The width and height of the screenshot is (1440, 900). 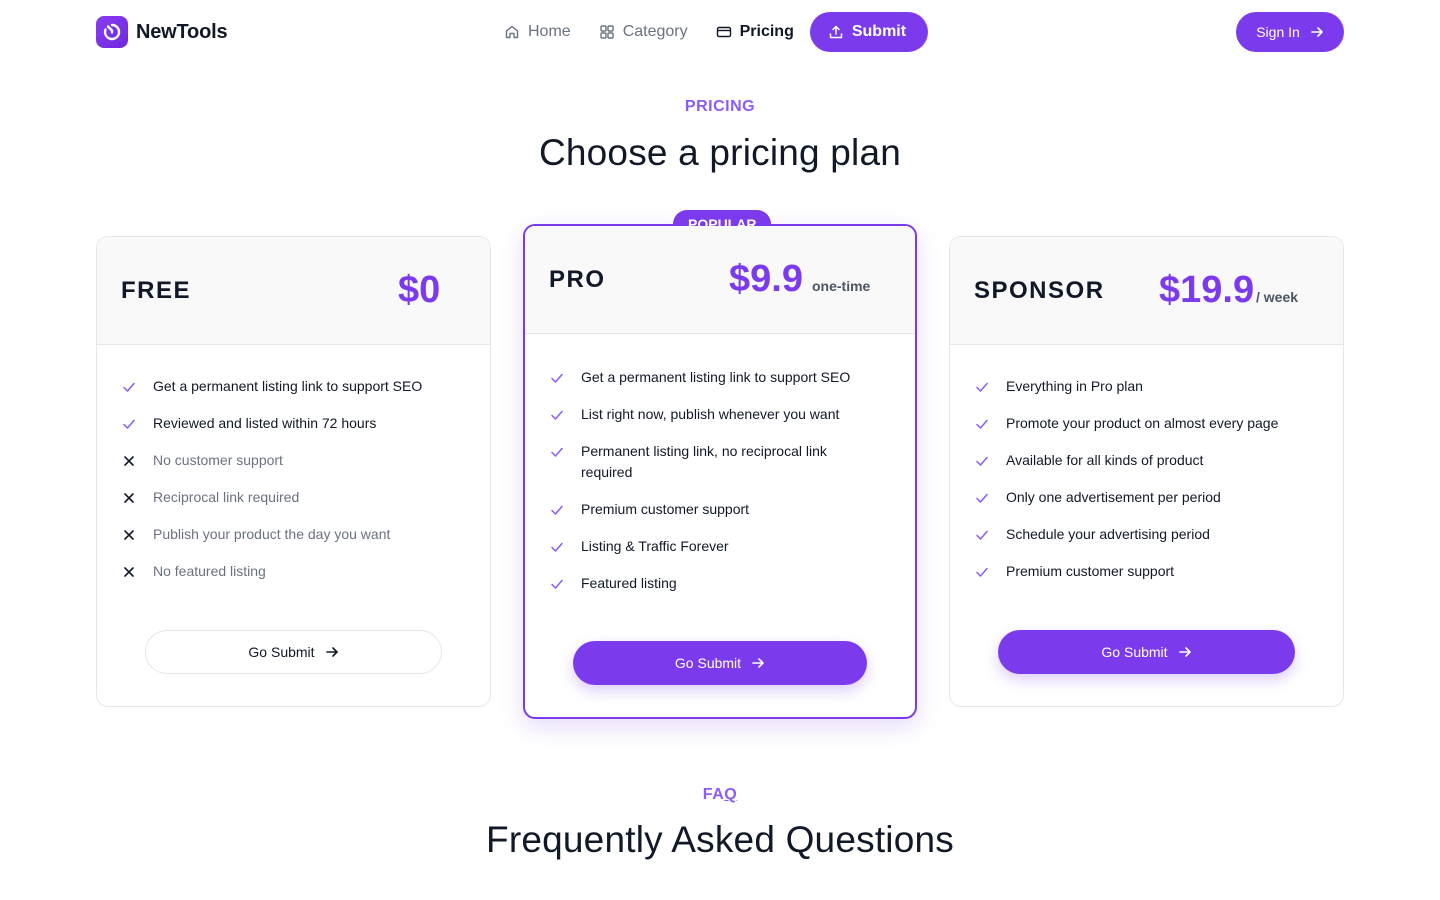 What do you see at coordinates (836, 32) in the screenshot?
I see `upload-icon` at bounding box center [836, 32].